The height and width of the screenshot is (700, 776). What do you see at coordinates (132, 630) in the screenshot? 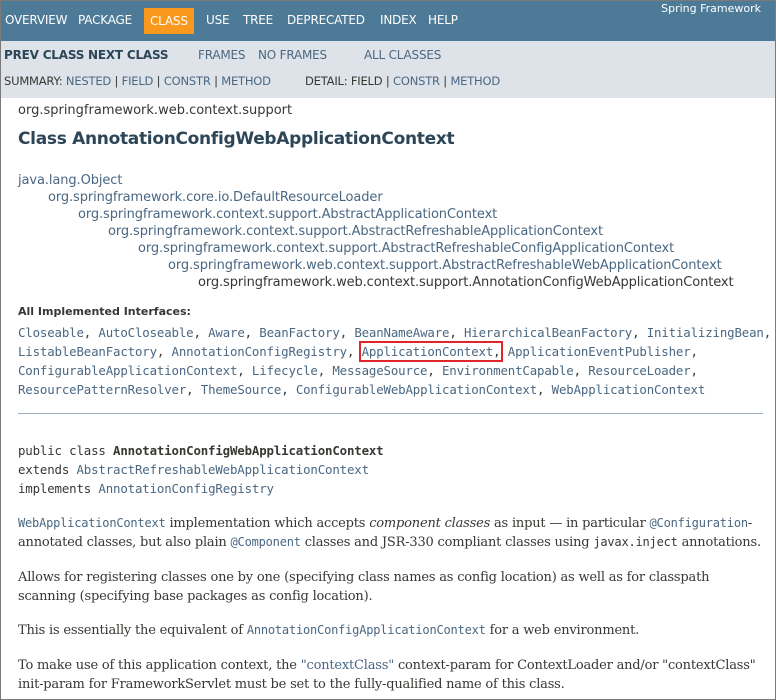
I see `text: This is essentially the equivalent of` at bounding box center [132, 630].